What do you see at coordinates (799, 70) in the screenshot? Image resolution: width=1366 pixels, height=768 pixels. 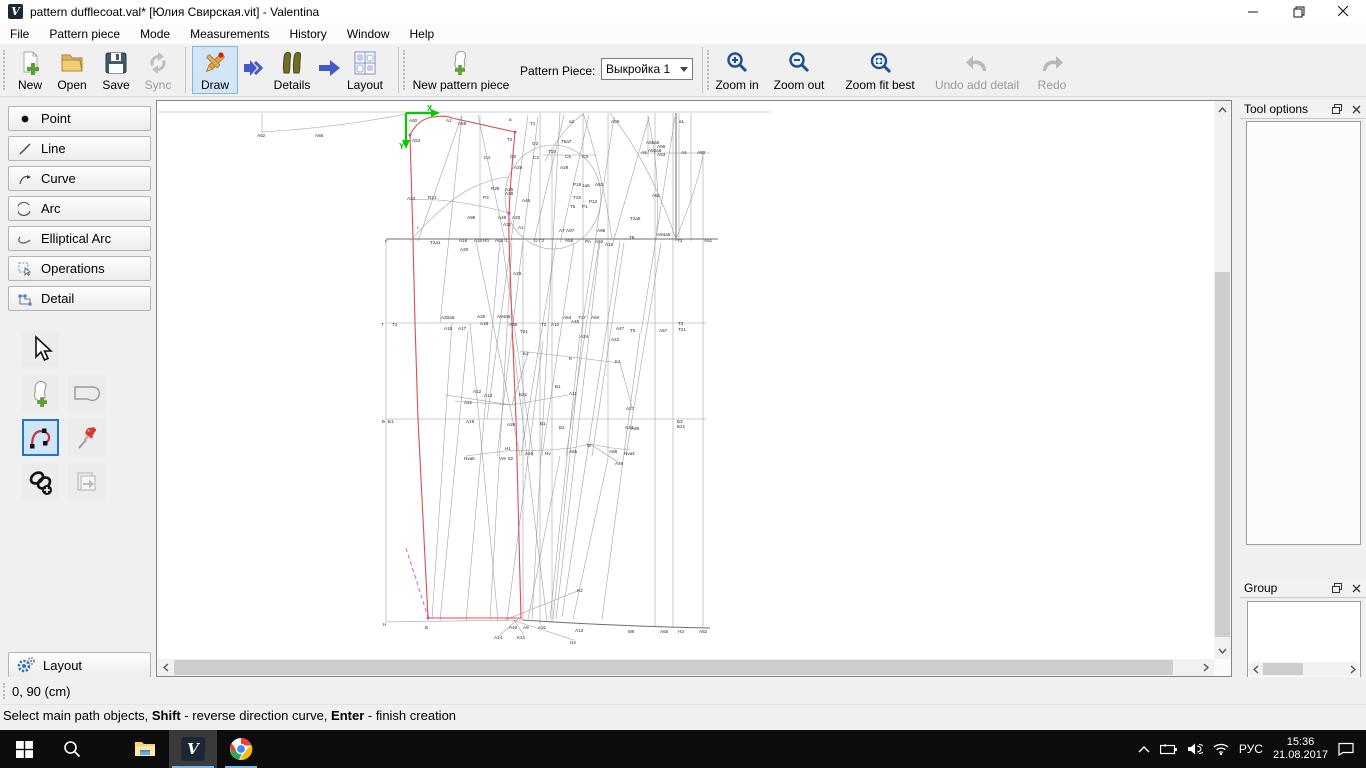 I see `zoom-out-button: Zoom out` at bounding box center [799, 70].